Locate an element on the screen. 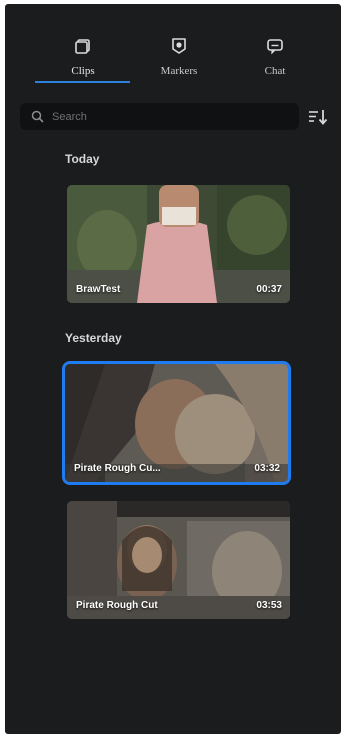  sort-icon is located at coordinates (318, 117).